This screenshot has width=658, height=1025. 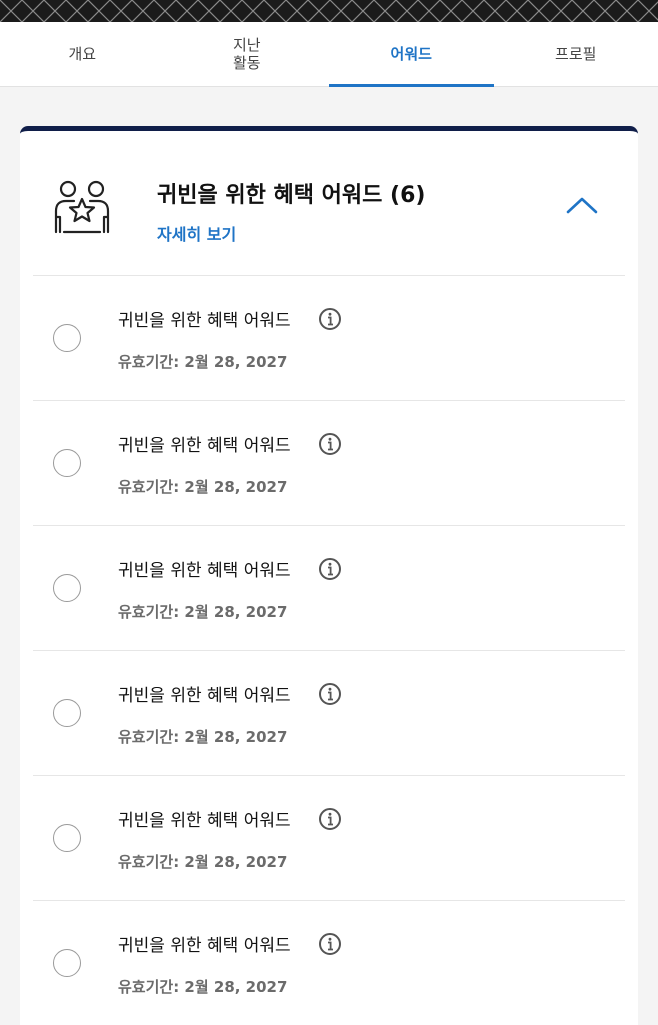 I want to click on diamond-pattern, so click(x=329, y=11).